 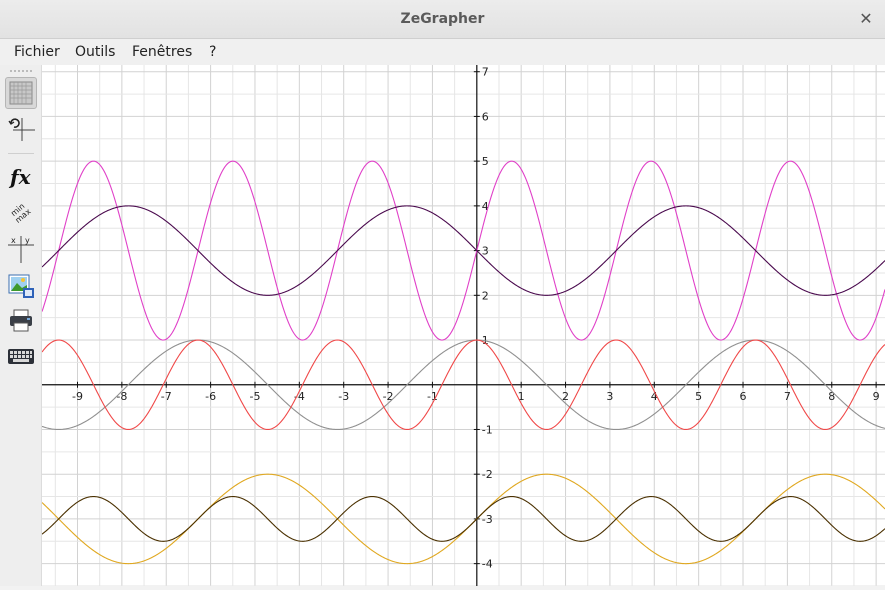 I want to click on export-image-button, so click(x=21, y=286).